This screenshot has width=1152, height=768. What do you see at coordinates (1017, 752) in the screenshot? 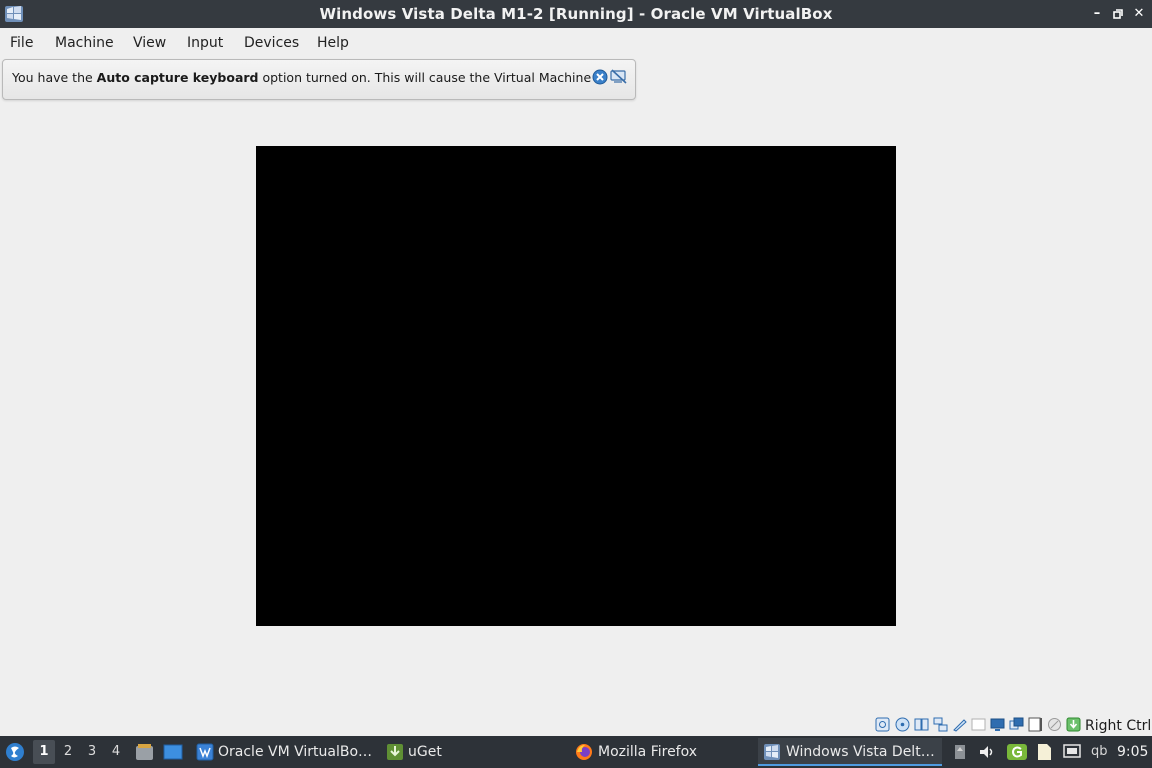
I see `uget-tray-icon` at bounding box center [1017, 752].